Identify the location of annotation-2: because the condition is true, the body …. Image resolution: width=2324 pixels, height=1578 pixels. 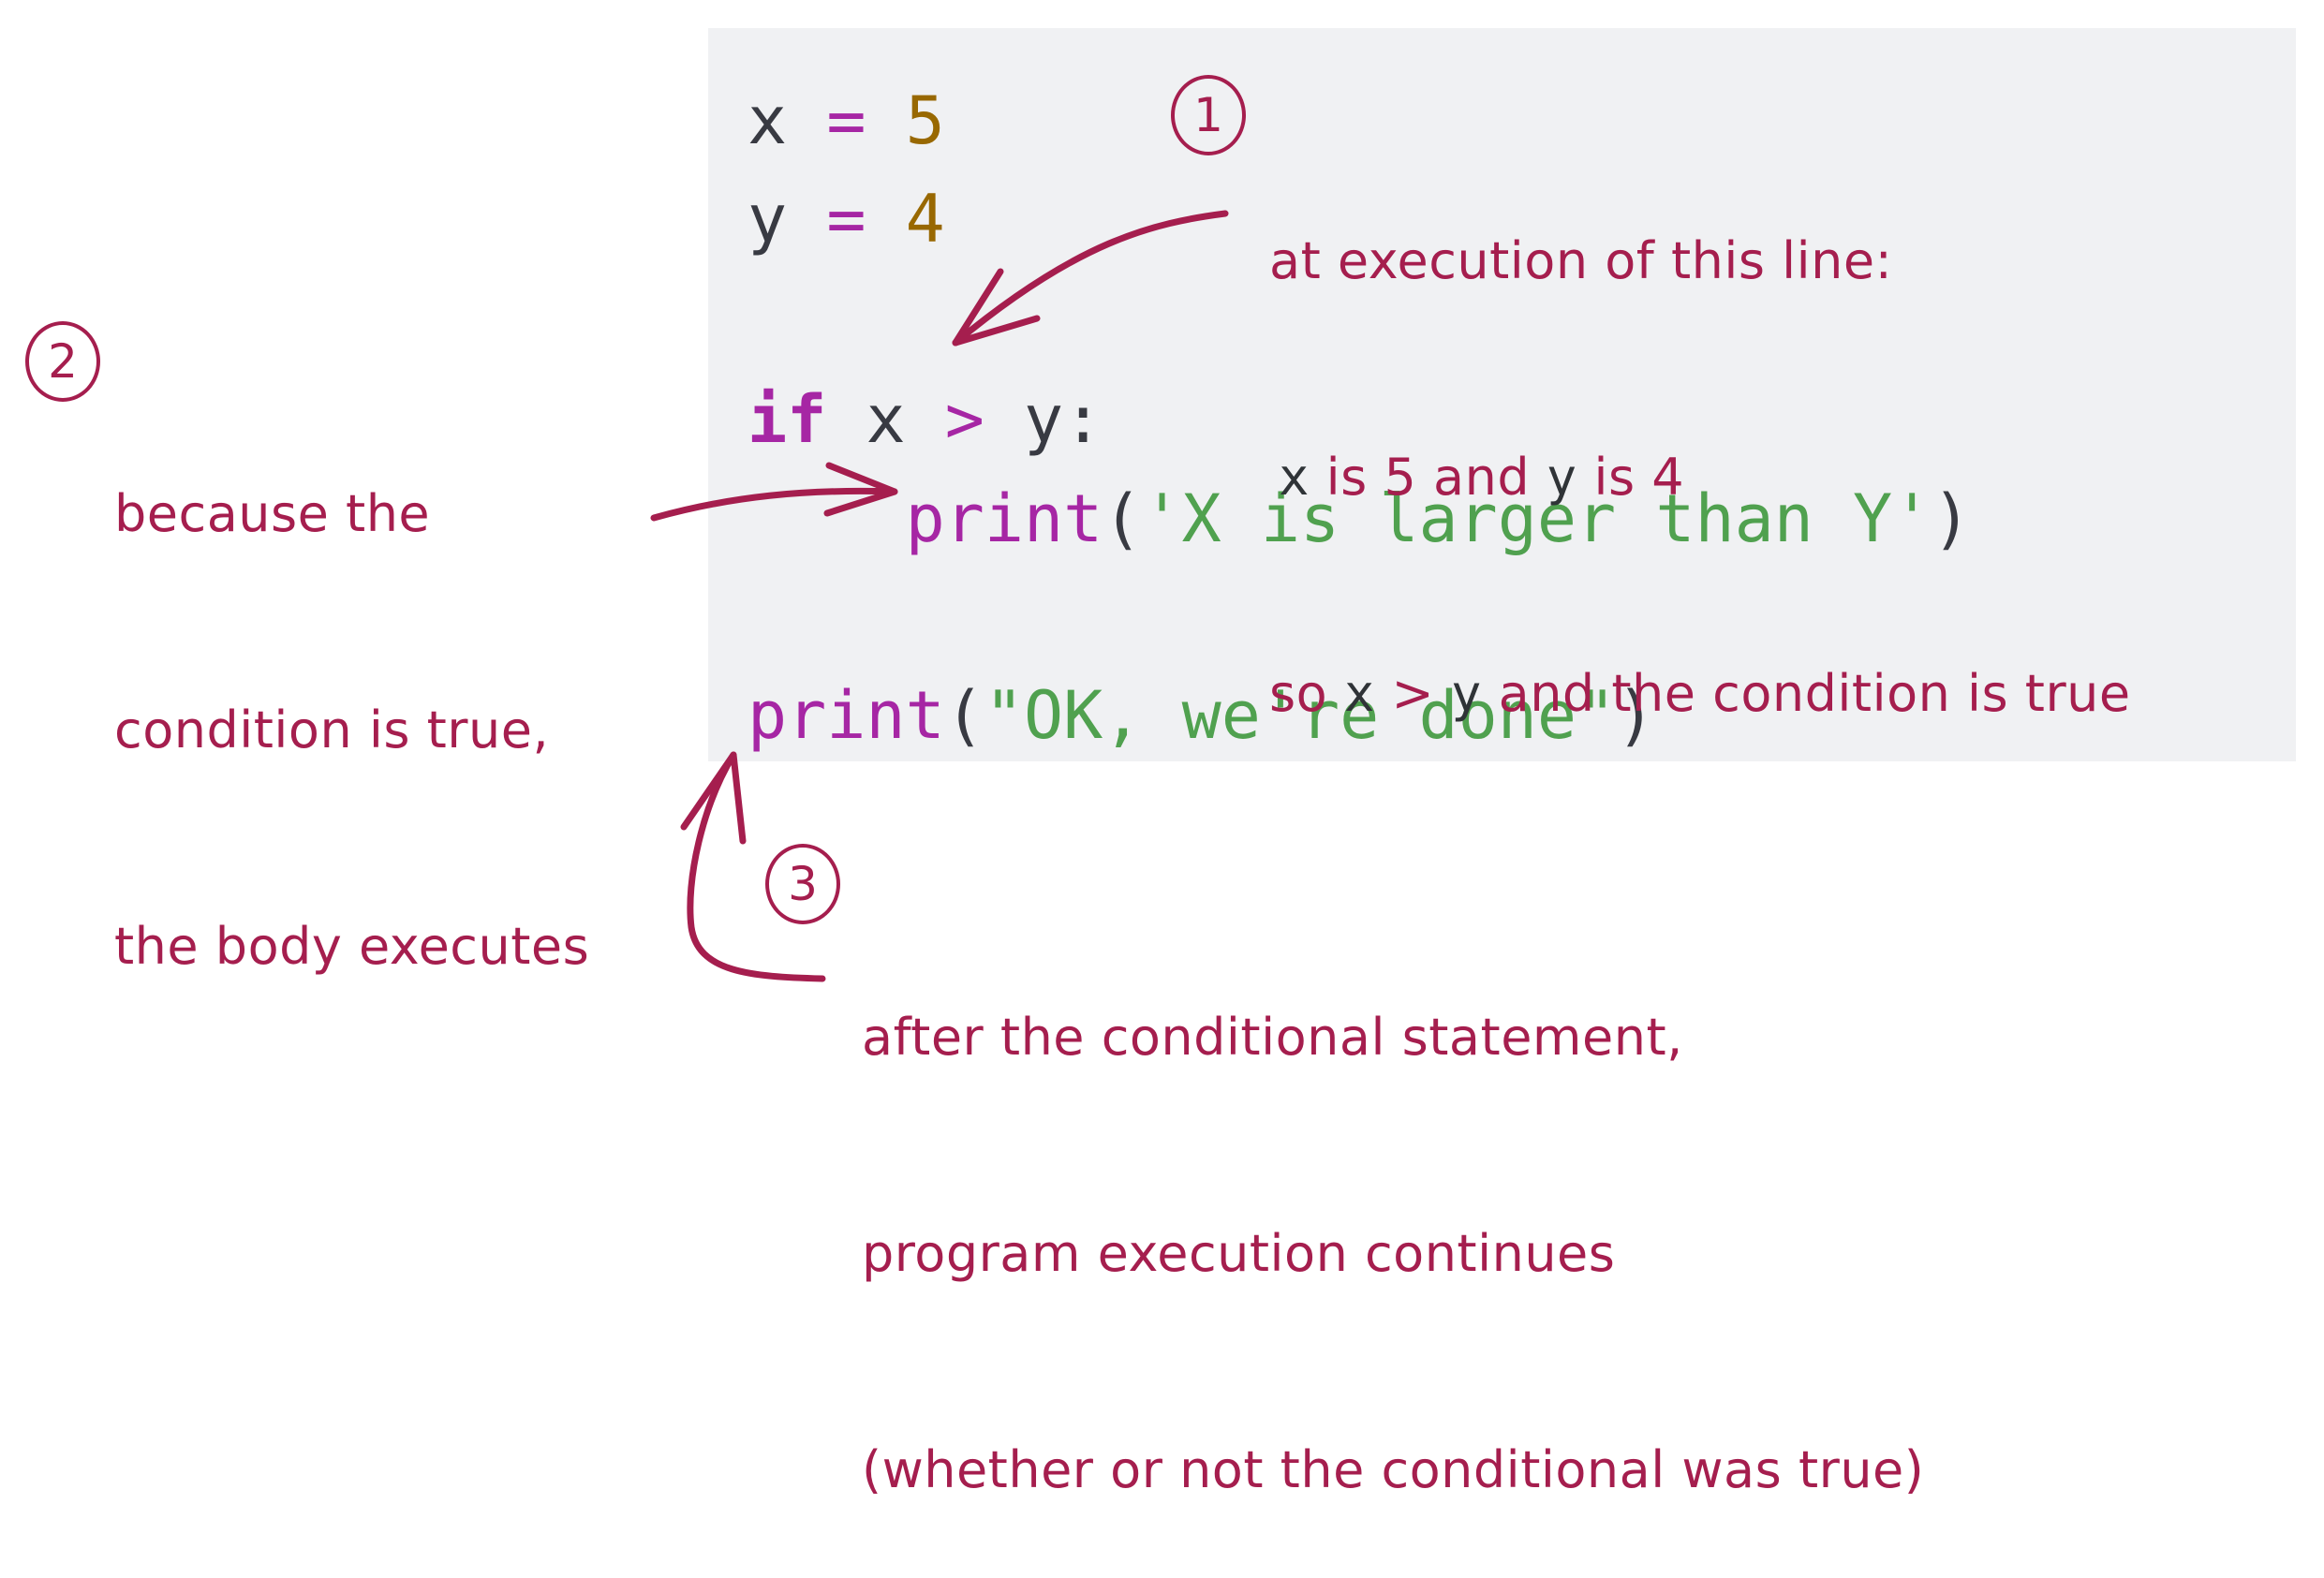
(351, 693).